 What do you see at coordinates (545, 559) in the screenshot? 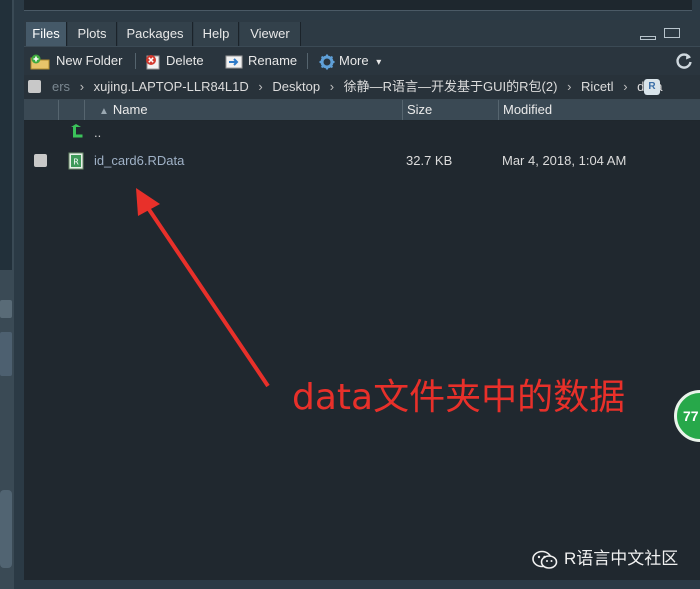
I see `wechat-icon` at bounding box center [545, 559].